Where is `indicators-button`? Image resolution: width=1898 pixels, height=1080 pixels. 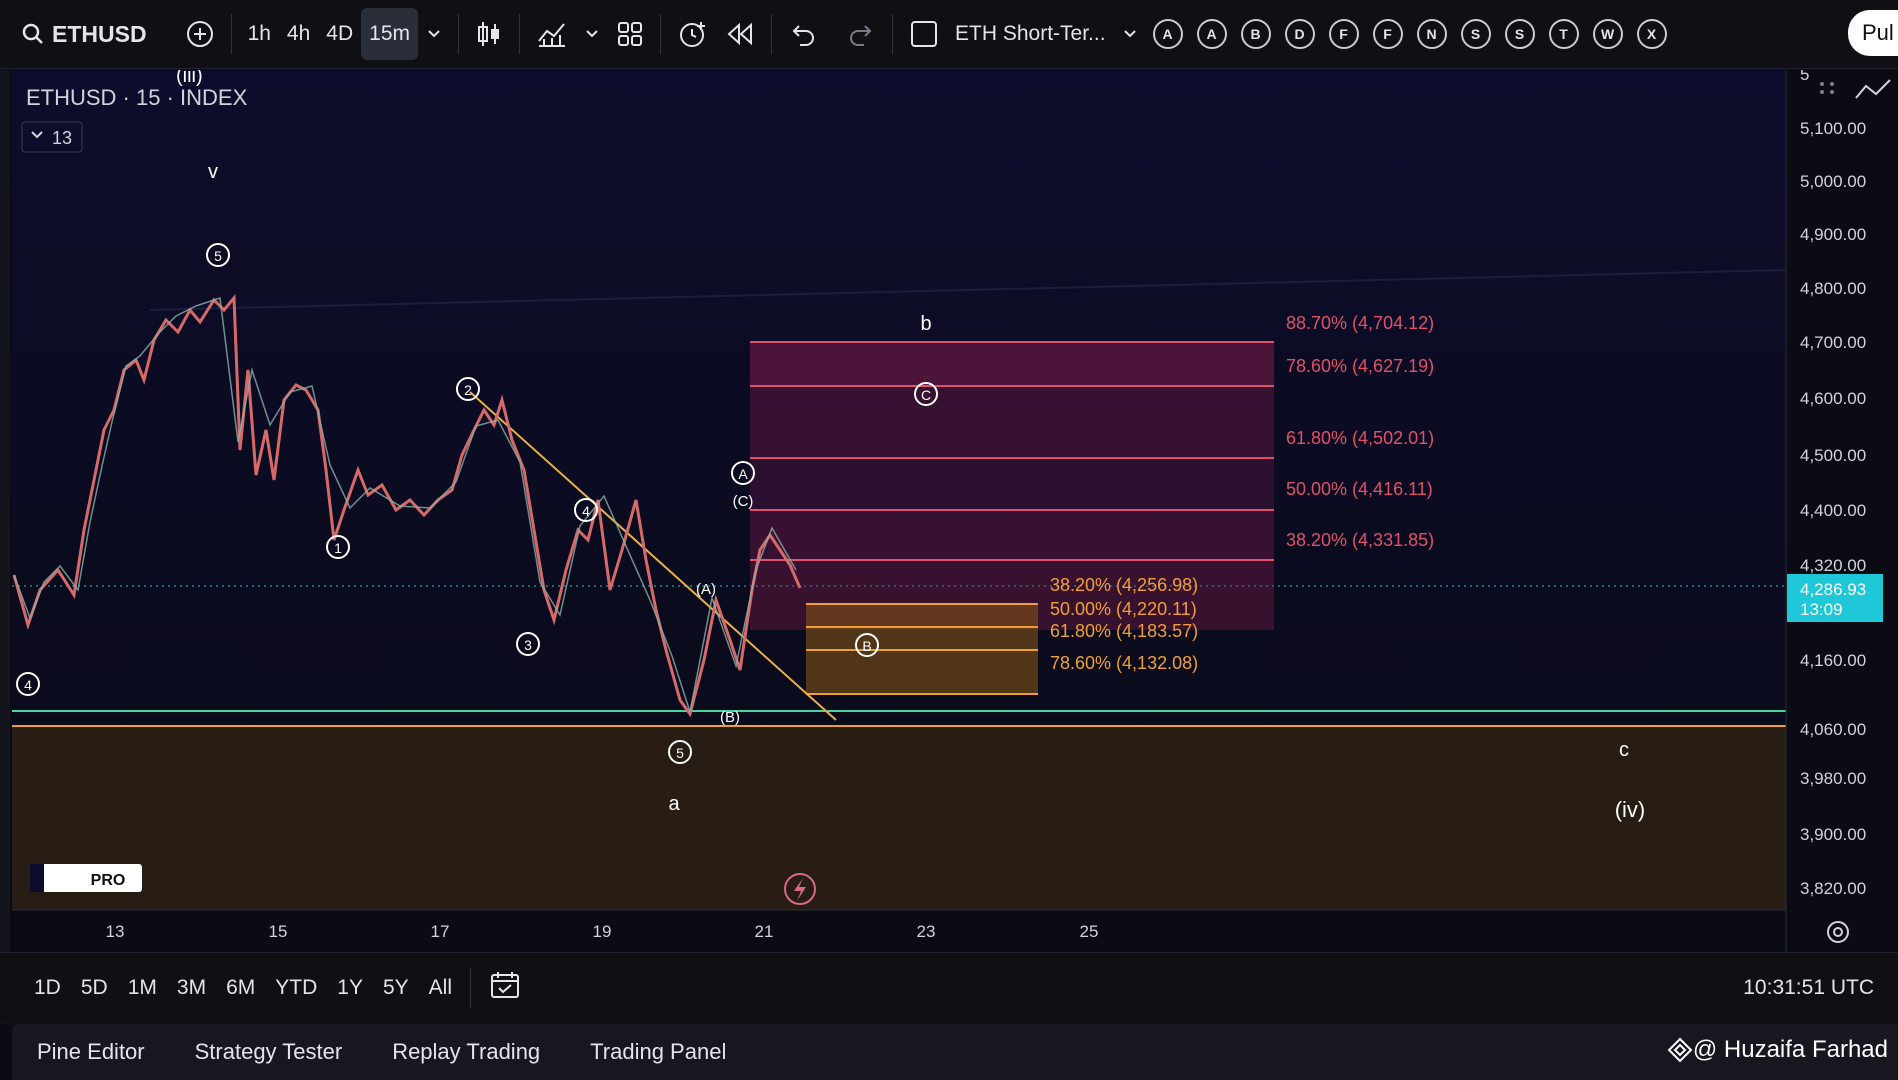
indicators-button is located at coordinates (552, 34).